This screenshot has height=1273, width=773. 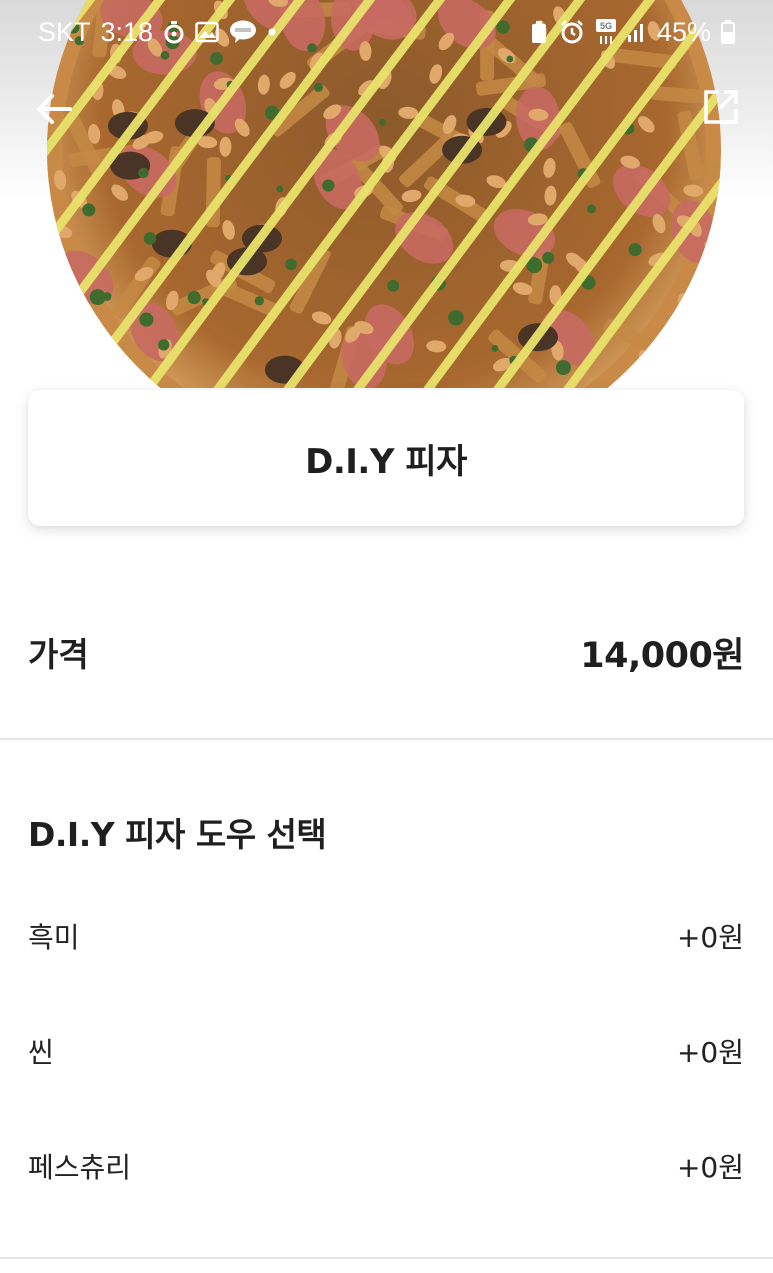 I want to click on share-icon, so click(x=721, y=107).